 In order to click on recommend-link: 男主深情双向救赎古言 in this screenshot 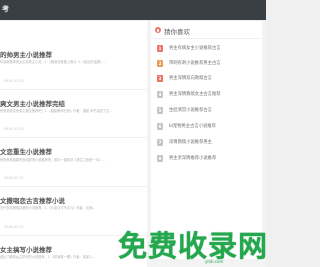, I will do `click(190, 78)`.